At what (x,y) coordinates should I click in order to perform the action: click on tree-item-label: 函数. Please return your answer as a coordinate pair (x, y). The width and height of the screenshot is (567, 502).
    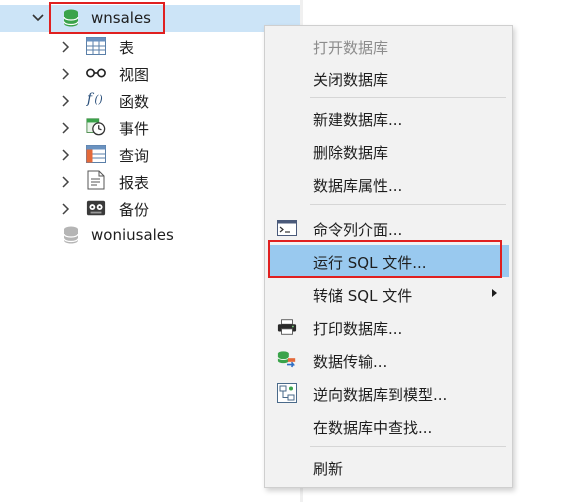
    Looking at the image, I should click on (134, 102).